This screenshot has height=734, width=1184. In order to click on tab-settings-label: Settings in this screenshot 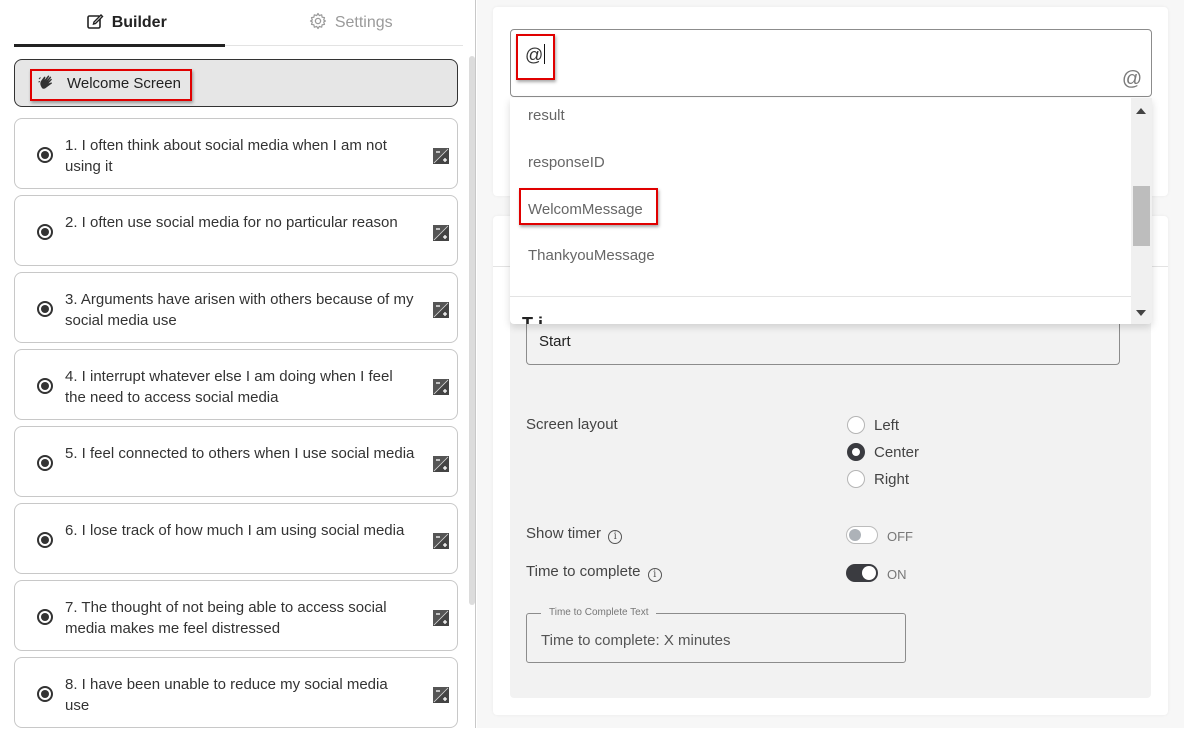, I will do `click(363, 22)`.